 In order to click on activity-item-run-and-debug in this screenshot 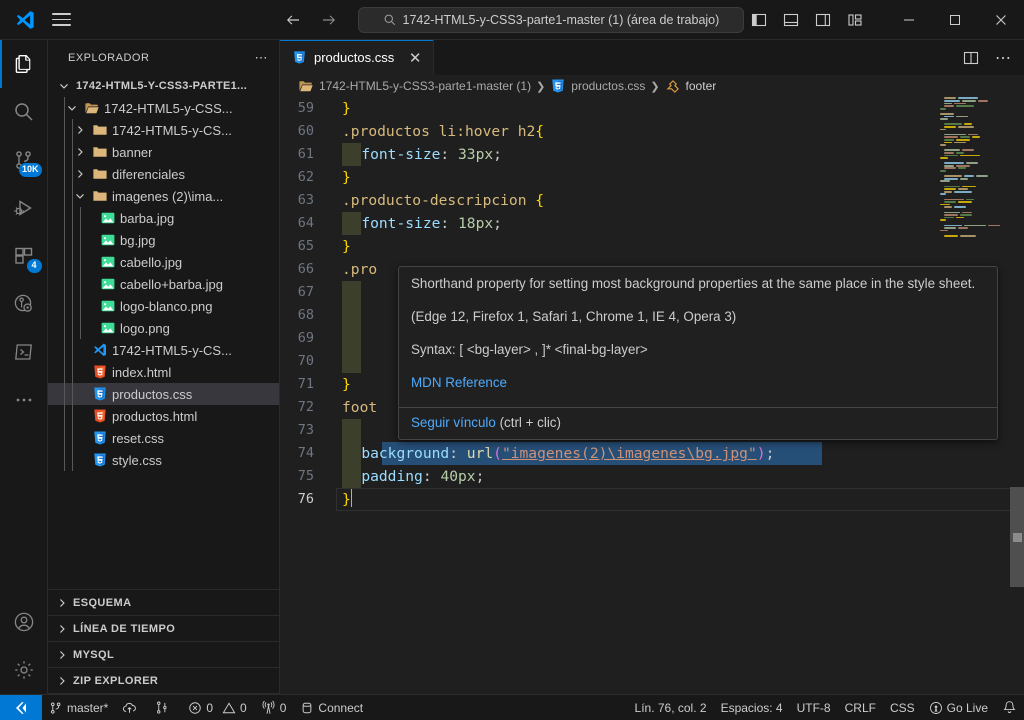, I will do `click(24, 208)`.